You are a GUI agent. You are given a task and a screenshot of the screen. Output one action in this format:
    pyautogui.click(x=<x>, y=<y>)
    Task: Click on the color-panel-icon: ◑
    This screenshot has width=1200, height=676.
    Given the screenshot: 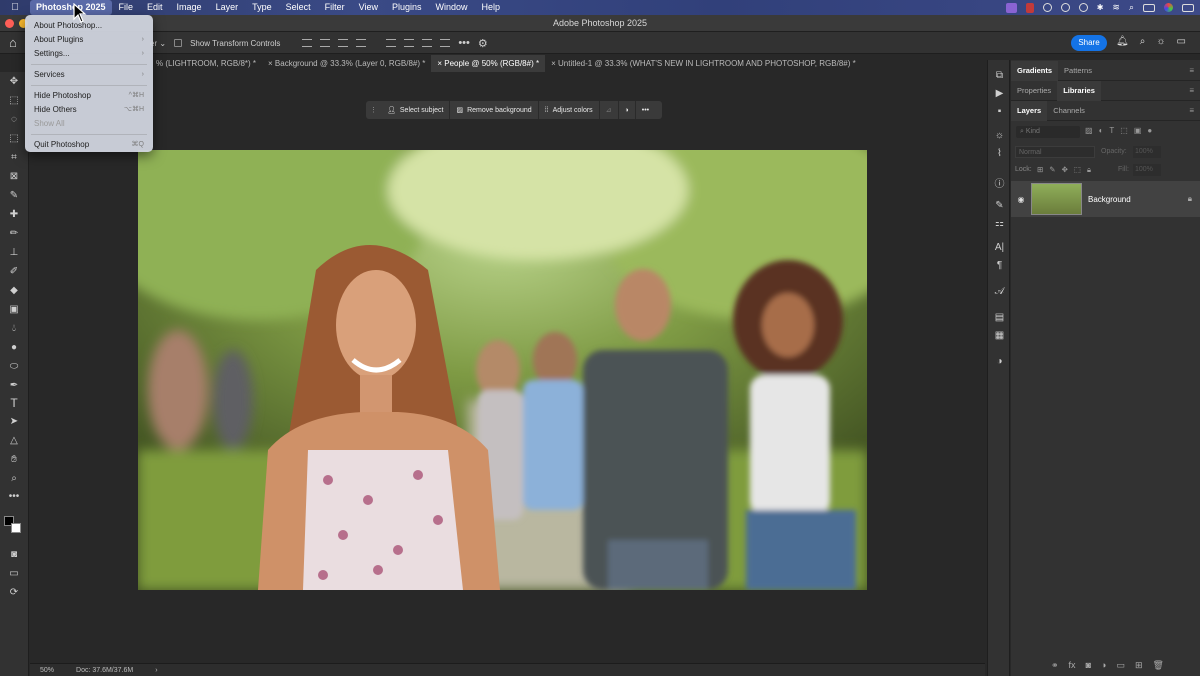 What is the action you would take?
    pyautogui.click(x=999, y=361)
    